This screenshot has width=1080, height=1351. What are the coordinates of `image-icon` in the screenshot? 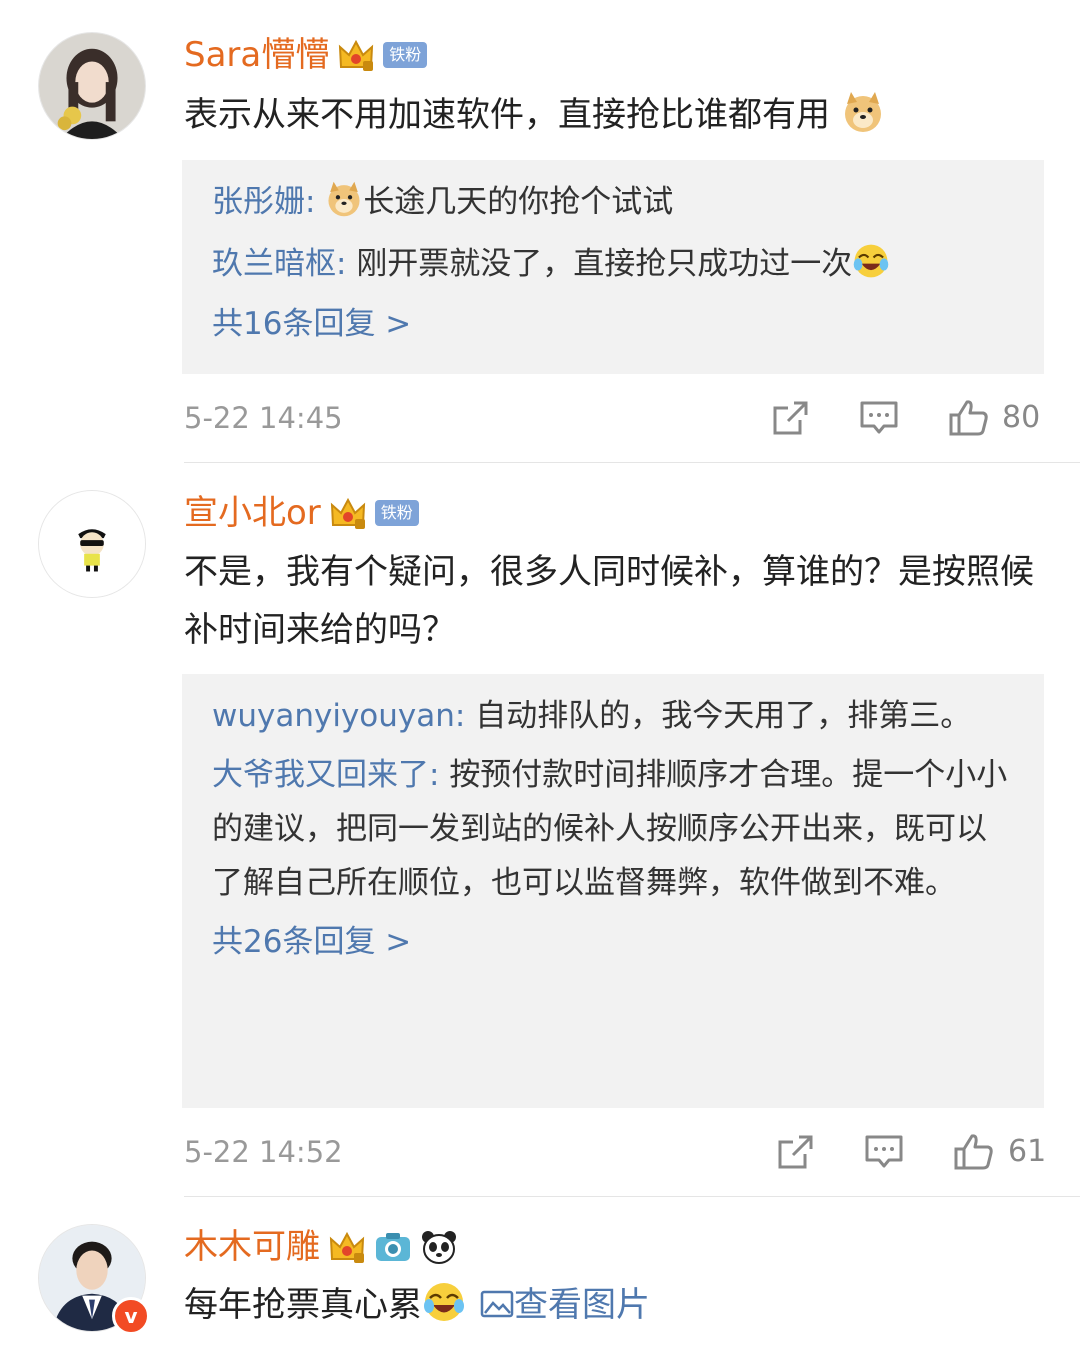 It's located at (497, 1304).